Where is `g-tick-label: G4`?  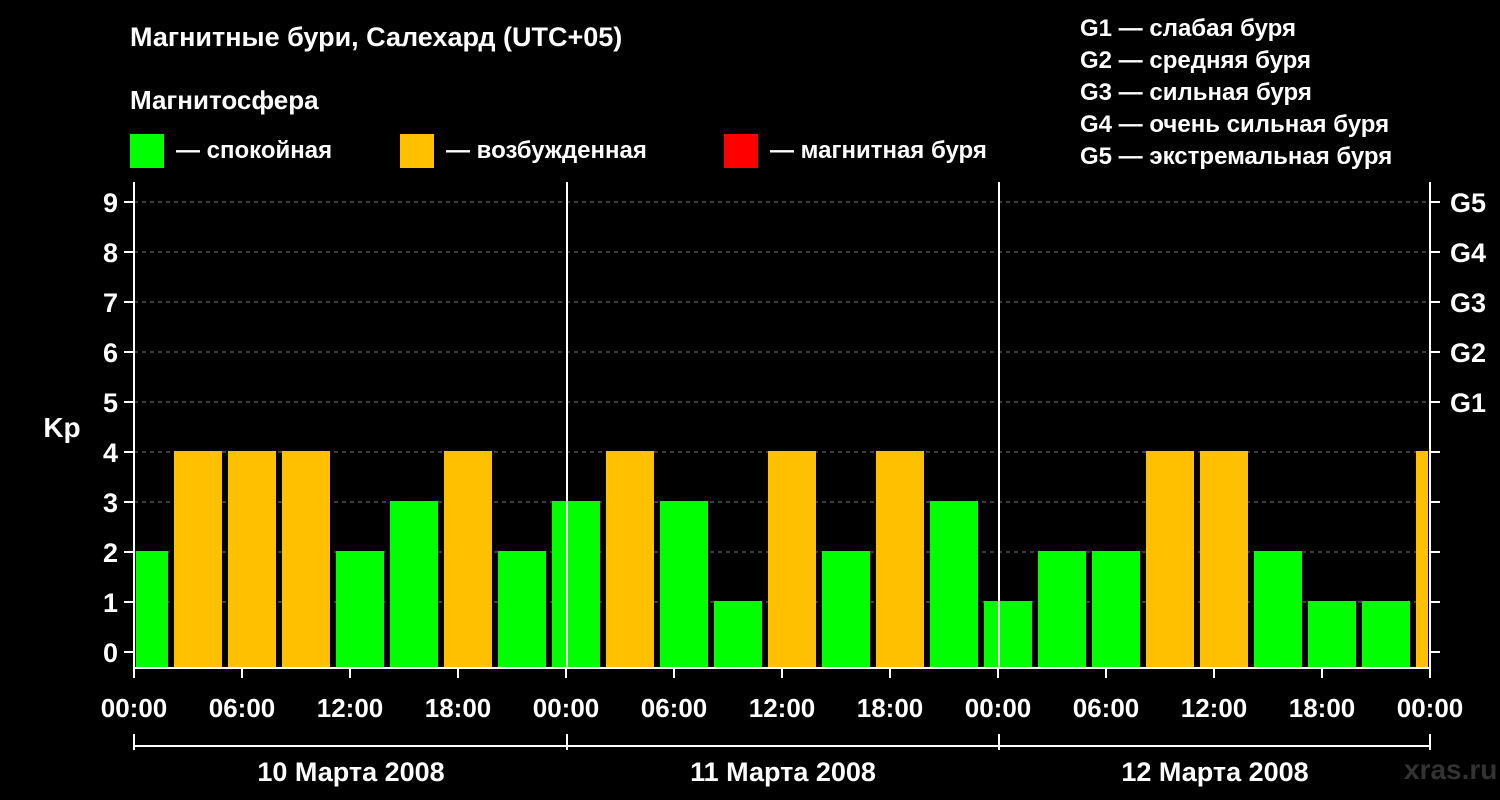
g-tick-label: G4 is located at coordinates (1468, 253).